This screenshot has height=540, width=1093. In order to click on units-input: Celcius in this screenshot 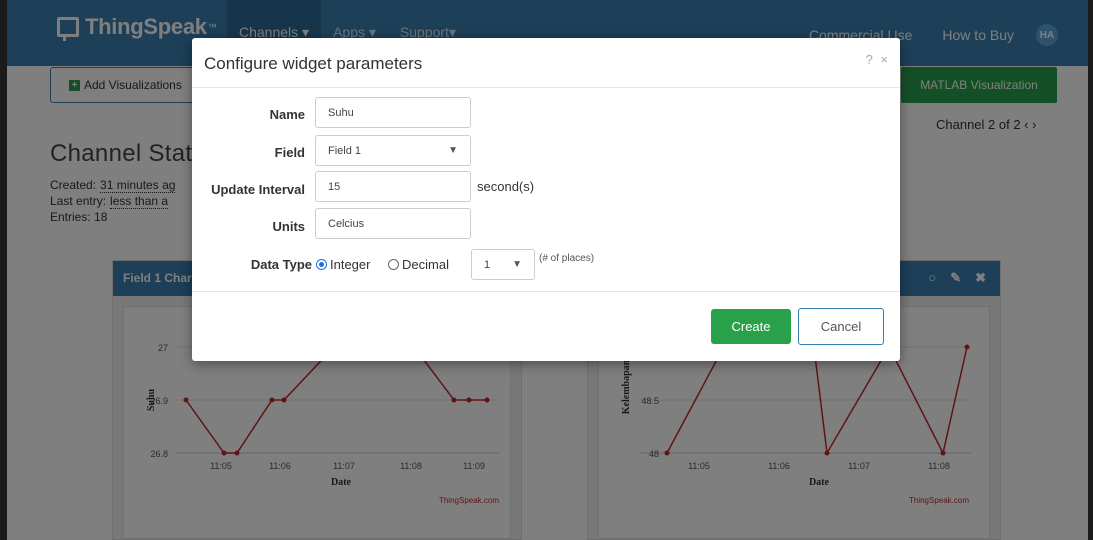, I will do `click(393, 223)`.